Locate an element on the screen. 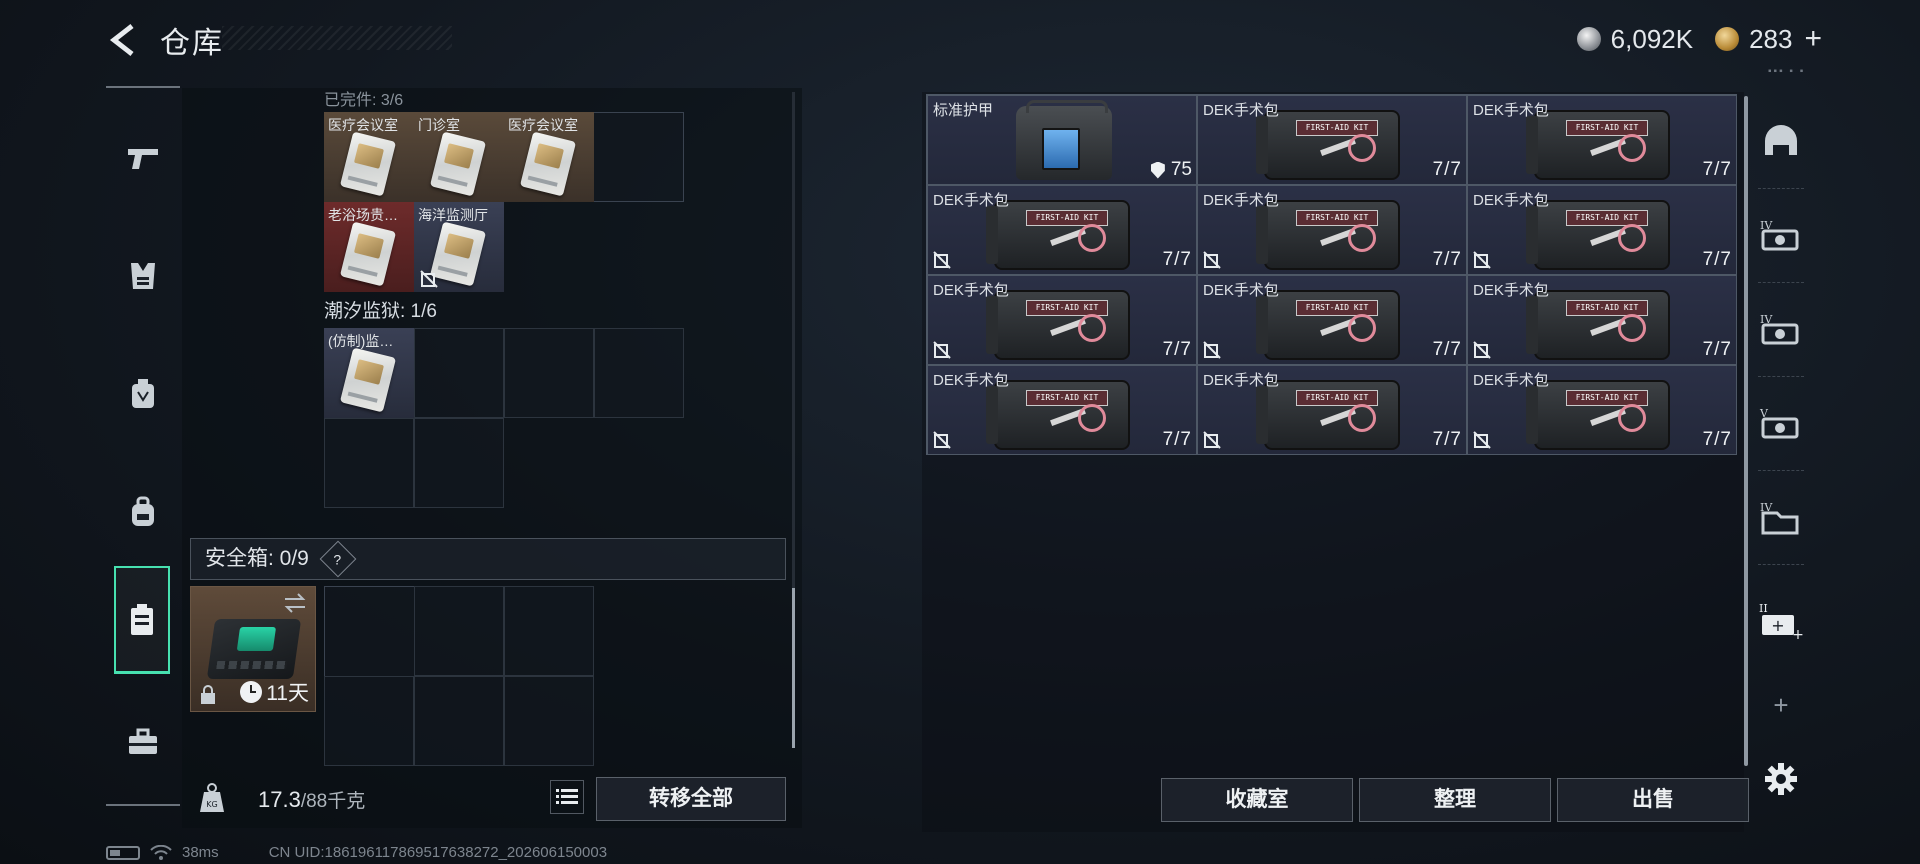 The width and height of the screenshot is (1920, 864). rail-indicator: ▪▪▪ ▪ ▪ is located at coordinates (1787, 71).